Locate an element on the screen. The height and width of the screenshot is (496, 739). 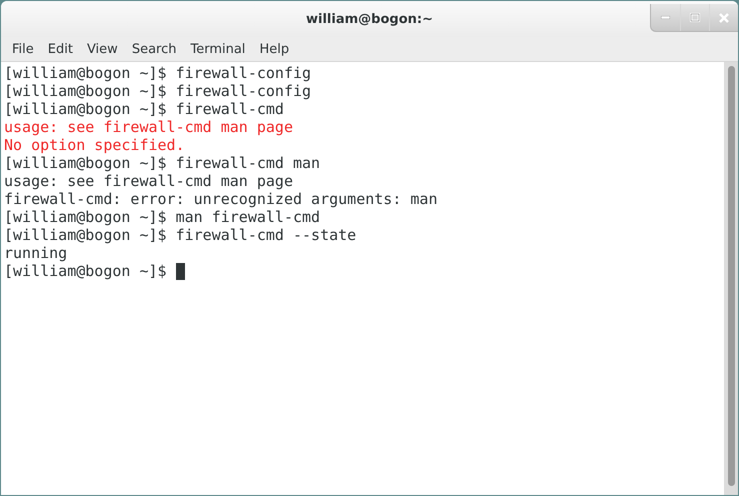
menu-item: Search is located at coordinates (154, 49).